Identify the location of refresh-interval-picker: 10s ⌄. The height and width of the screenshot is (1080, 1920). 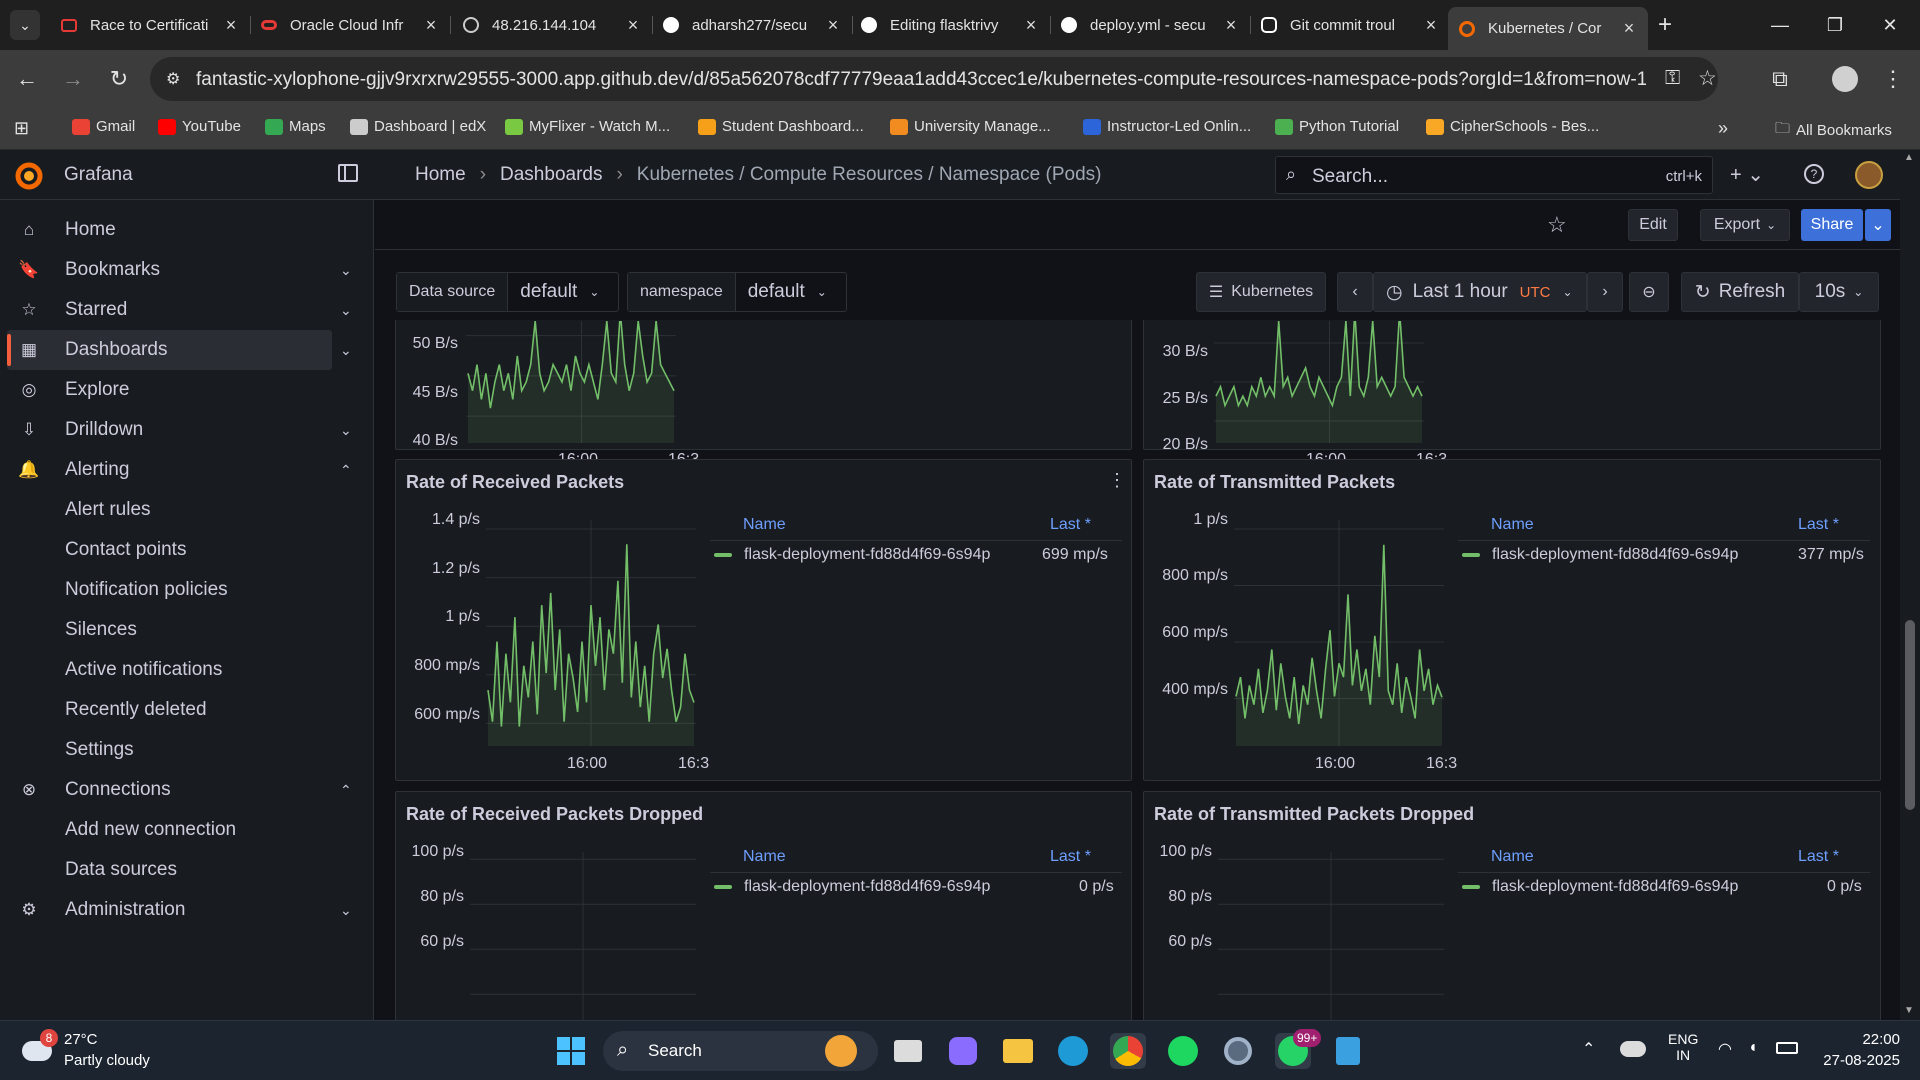
(1839, 292).